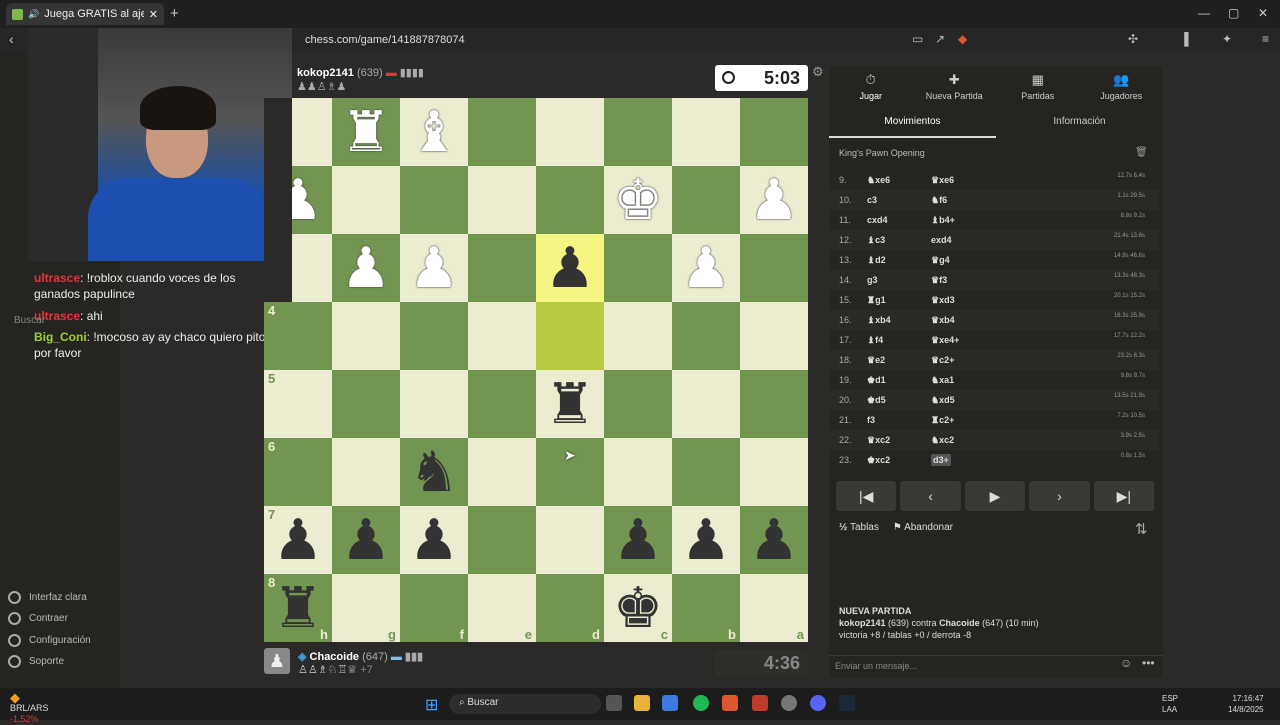 This screenshot has width=1280, height=725. What do you see at coordinates (1141, 152) in the screenshot?
I see `trash-icon: 🗑` at bounding box center [1141, 152].